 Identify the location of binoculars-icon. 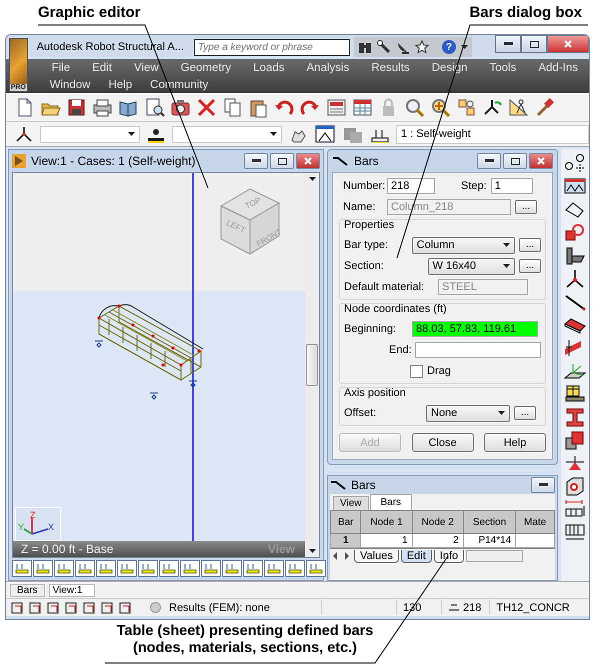
(365, 47).